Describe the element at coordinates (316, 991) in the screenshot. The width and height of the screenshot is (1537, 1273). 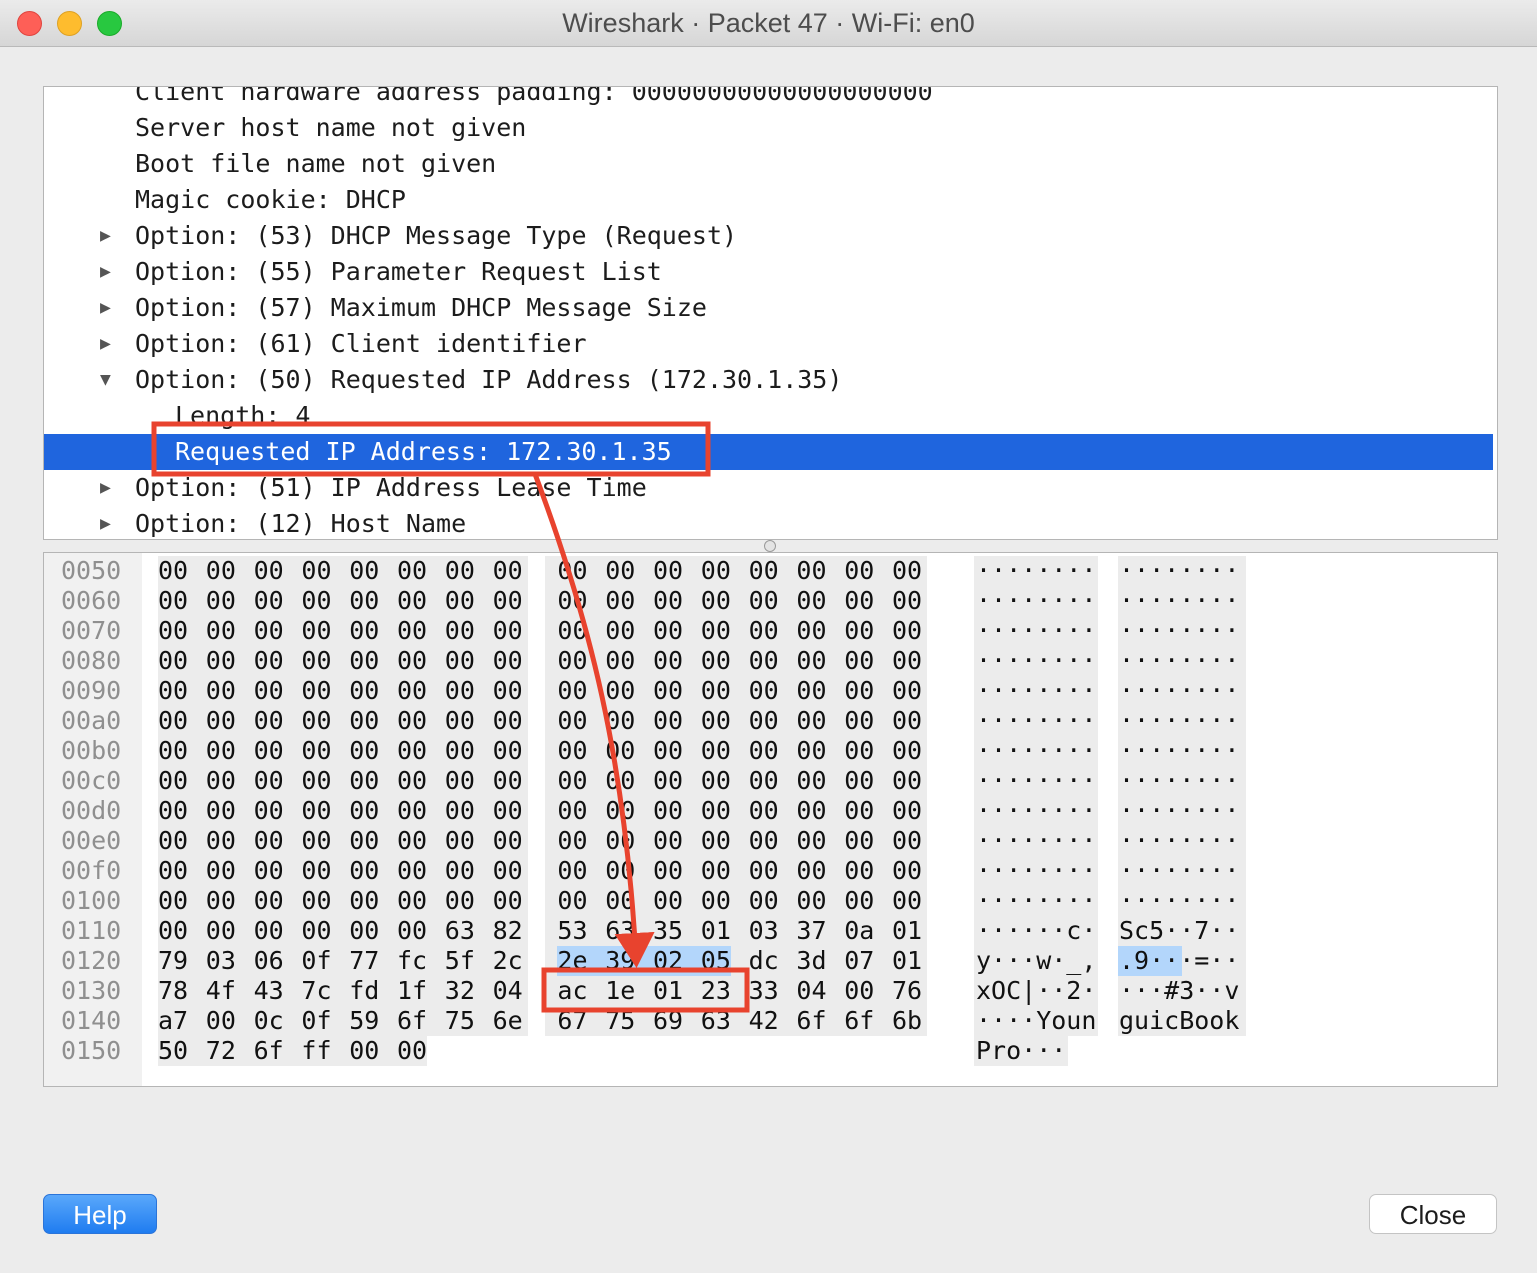
I see `hex-byte: 7c` at that location.